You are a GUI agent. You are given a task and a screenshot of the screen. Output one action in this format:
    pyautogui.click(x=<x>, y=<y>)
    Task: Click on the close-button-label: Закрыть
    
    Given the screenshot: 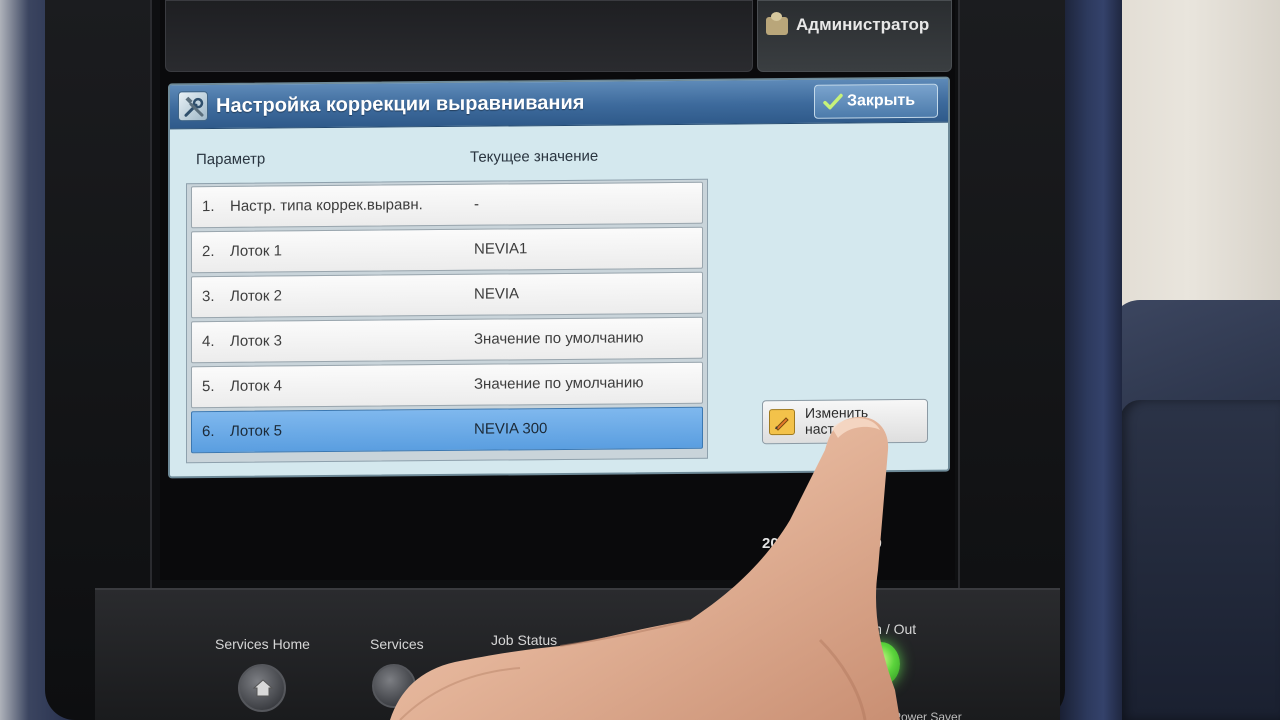 What is the action you would take?
    pyautogui.click(x=881, y=100)
    